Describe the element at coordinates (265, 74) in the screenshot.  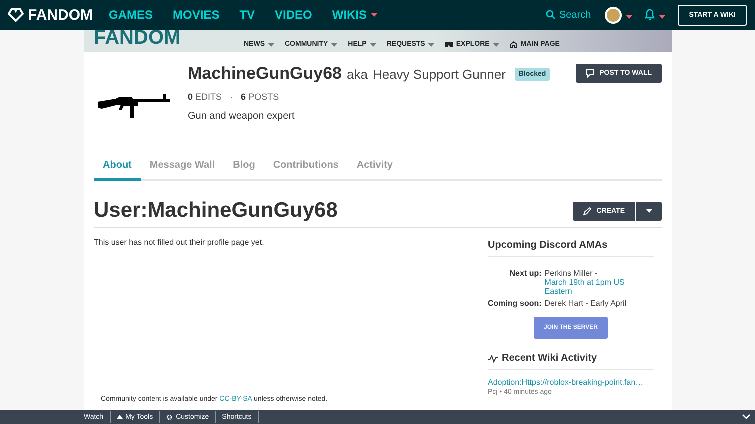
I see `username: MachineGunGuy68` at that location.